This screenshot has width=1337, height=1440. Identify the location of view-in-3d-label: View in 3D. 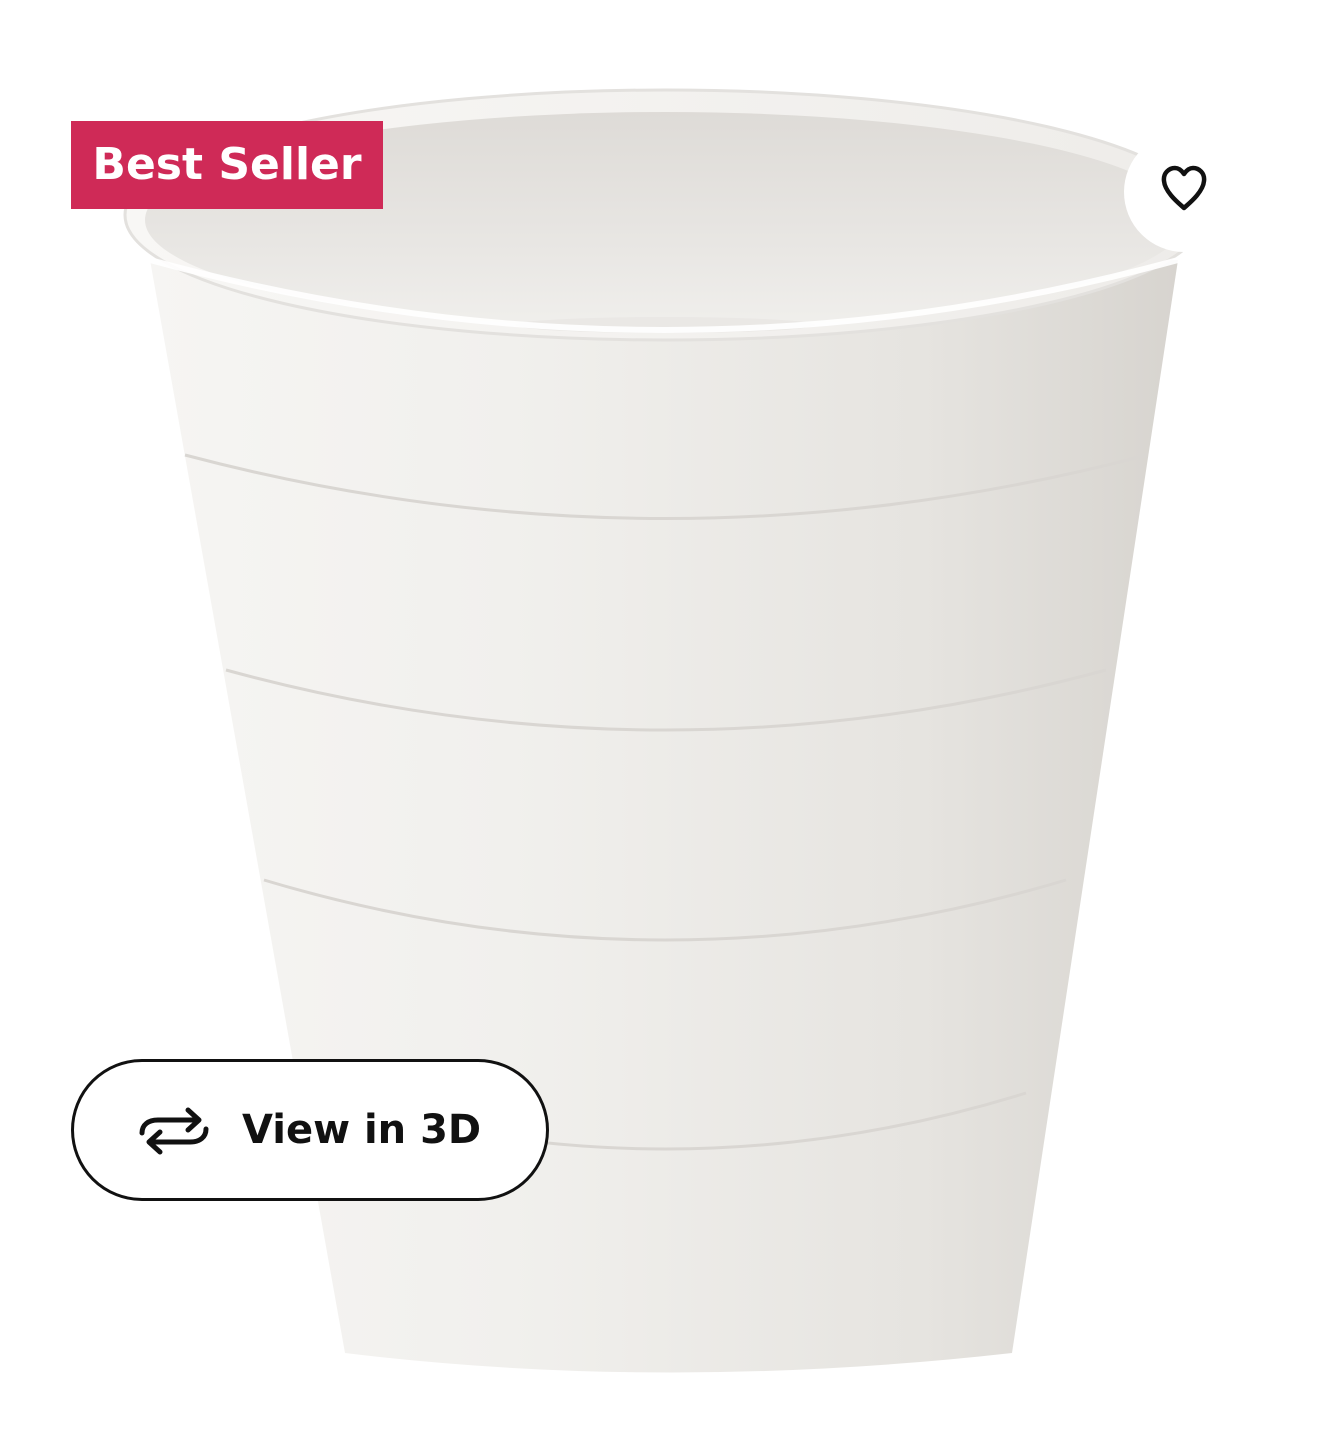
(362, 1130).